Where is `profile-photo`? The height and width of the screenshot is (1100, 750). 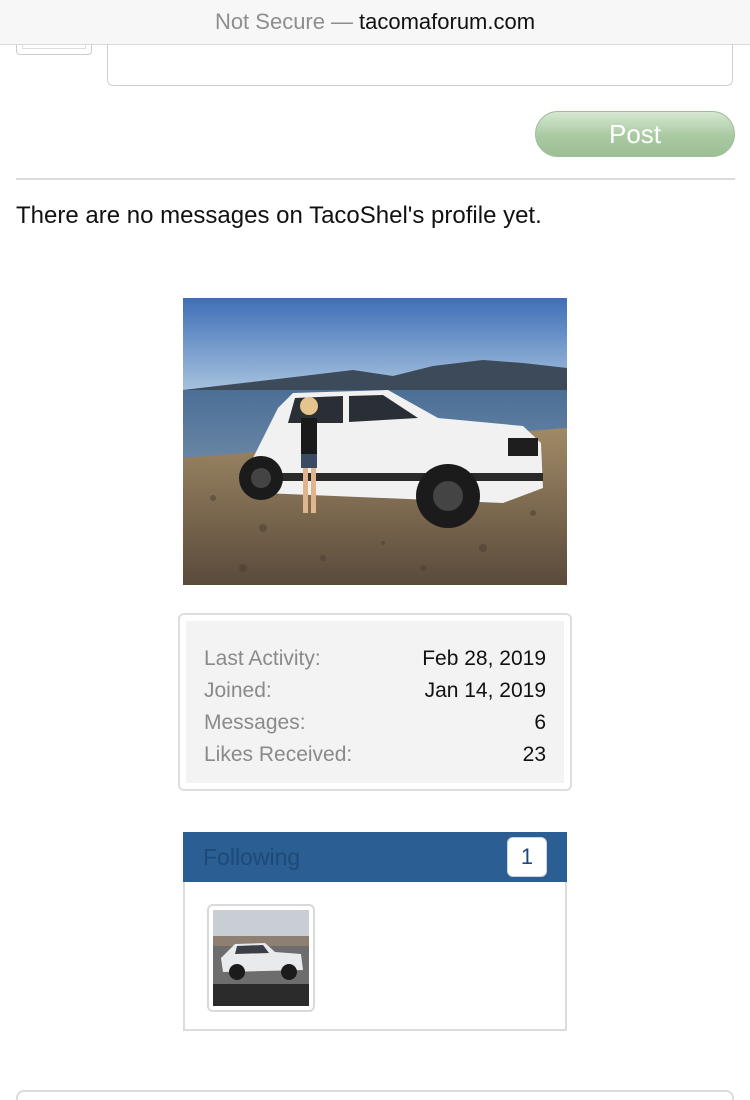
profile-photo is located at coordinates (375, 441).